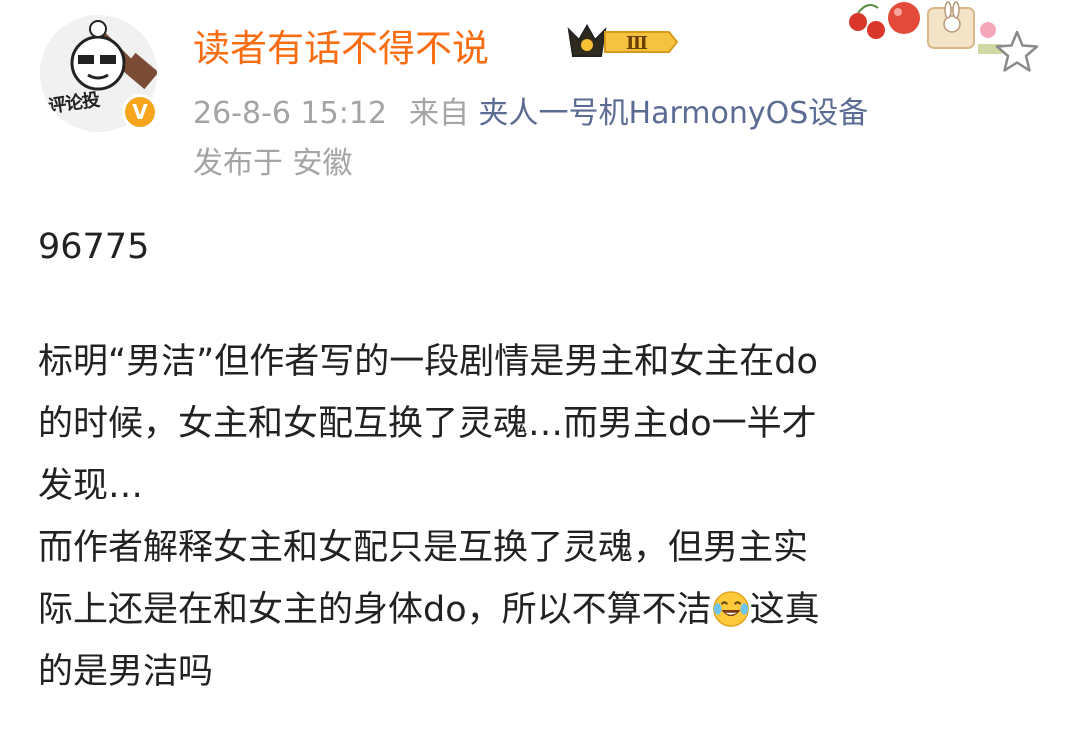 The height and width of the screenshot is (741, 1080). I want to click on username: 读者有话不得不说, so click(341, 45).